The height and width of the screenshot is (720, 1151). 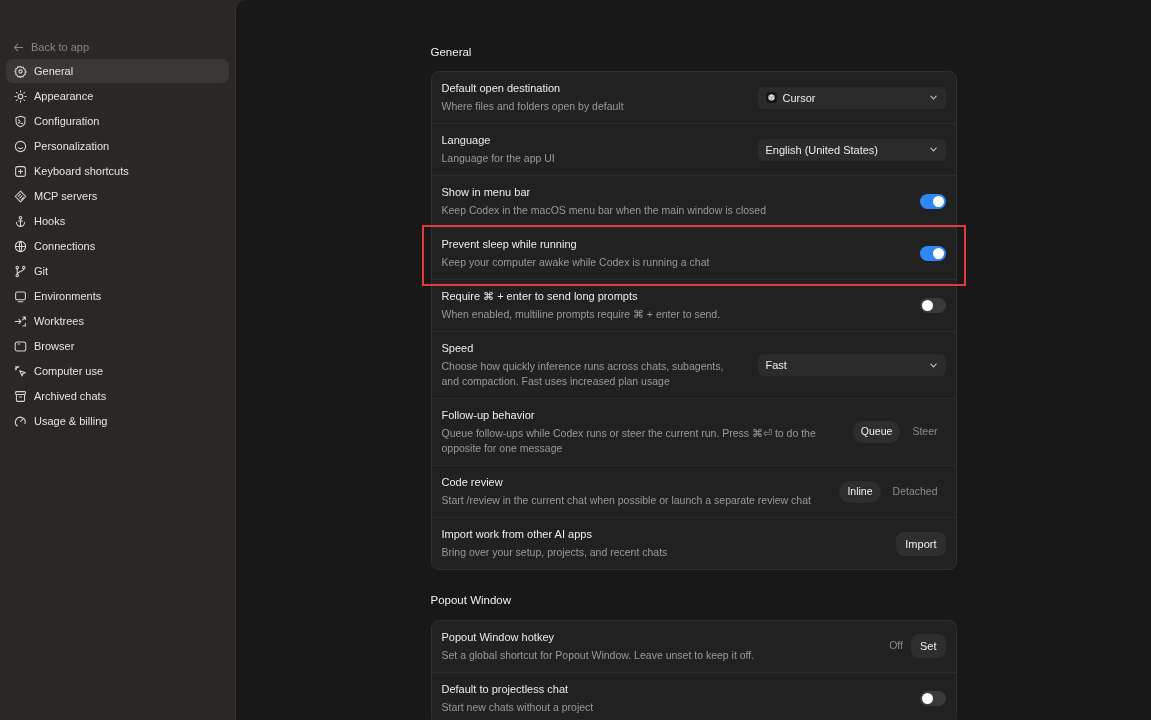 What do you see at coordinates (117, 121) in the screenshot?
I see `sidebar-item: Configuration` at bounding box center [117, 121].